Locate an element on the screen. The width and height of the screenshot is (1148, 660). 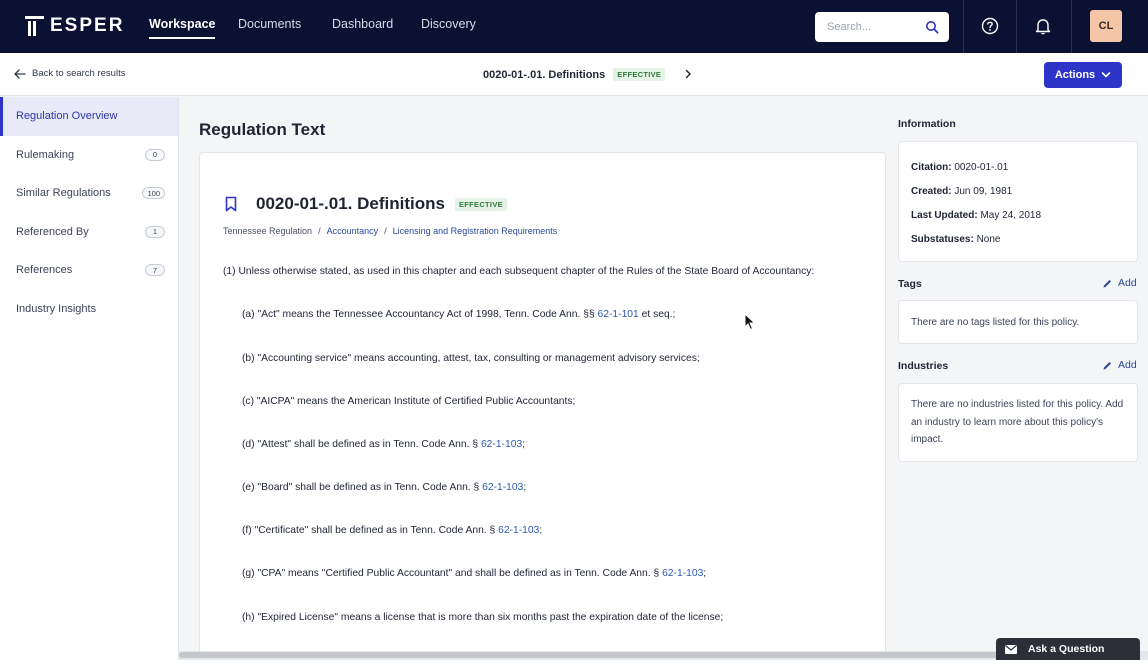
count-badge: 0 is located at coordinates (155, 154).